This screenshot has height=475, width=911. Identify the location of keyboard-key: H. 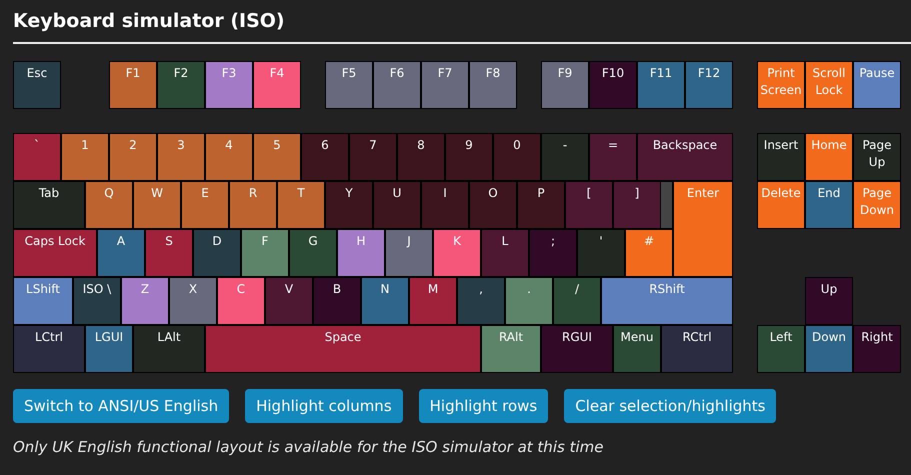
(361, 253).